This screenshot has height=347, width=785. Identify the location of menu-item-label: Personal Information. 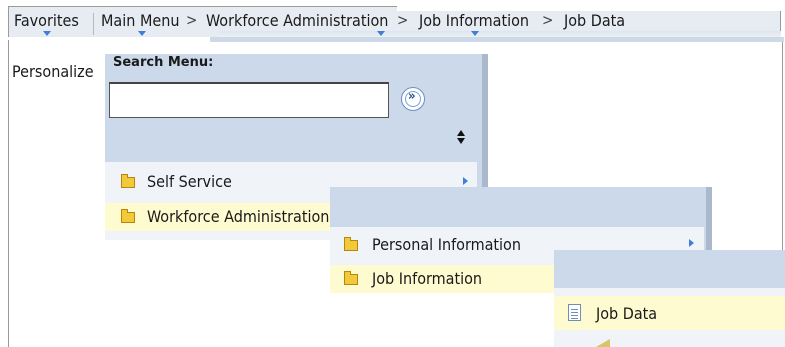
(446, 244).